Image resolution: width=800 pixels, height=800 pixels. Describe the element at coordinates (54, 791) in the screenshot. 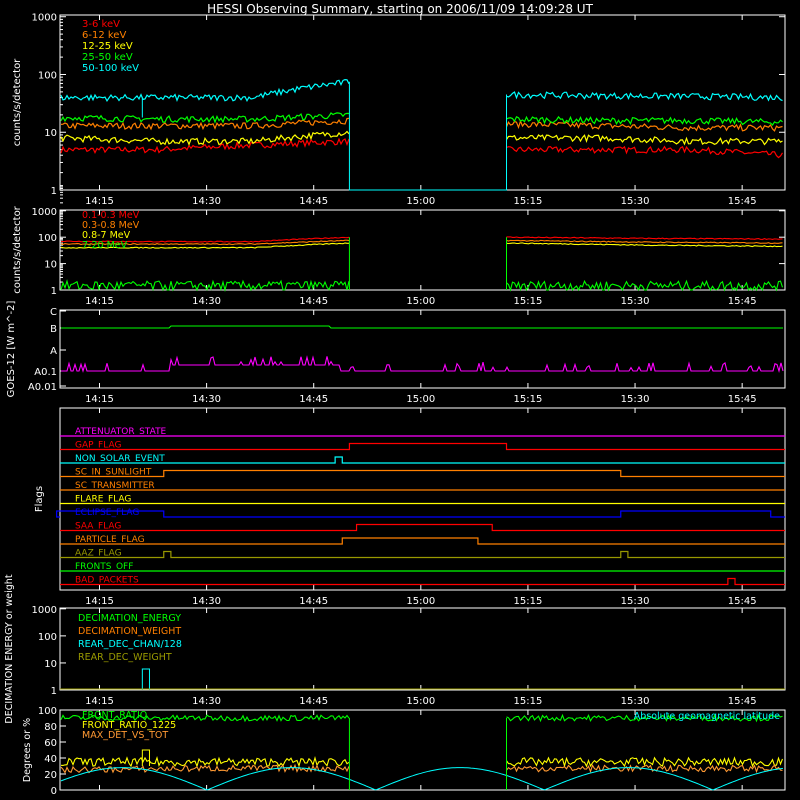

I see `y-tick-label: 0` at that location.